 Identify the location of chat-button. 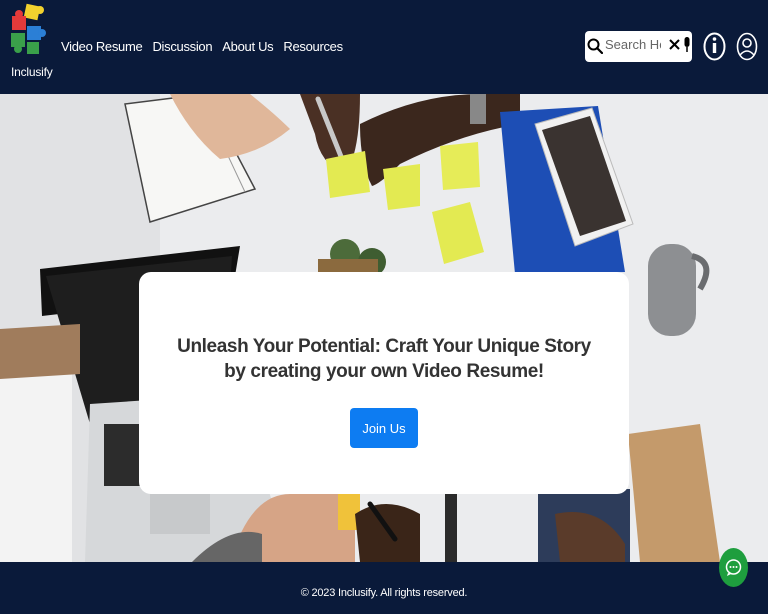
(733, 567).